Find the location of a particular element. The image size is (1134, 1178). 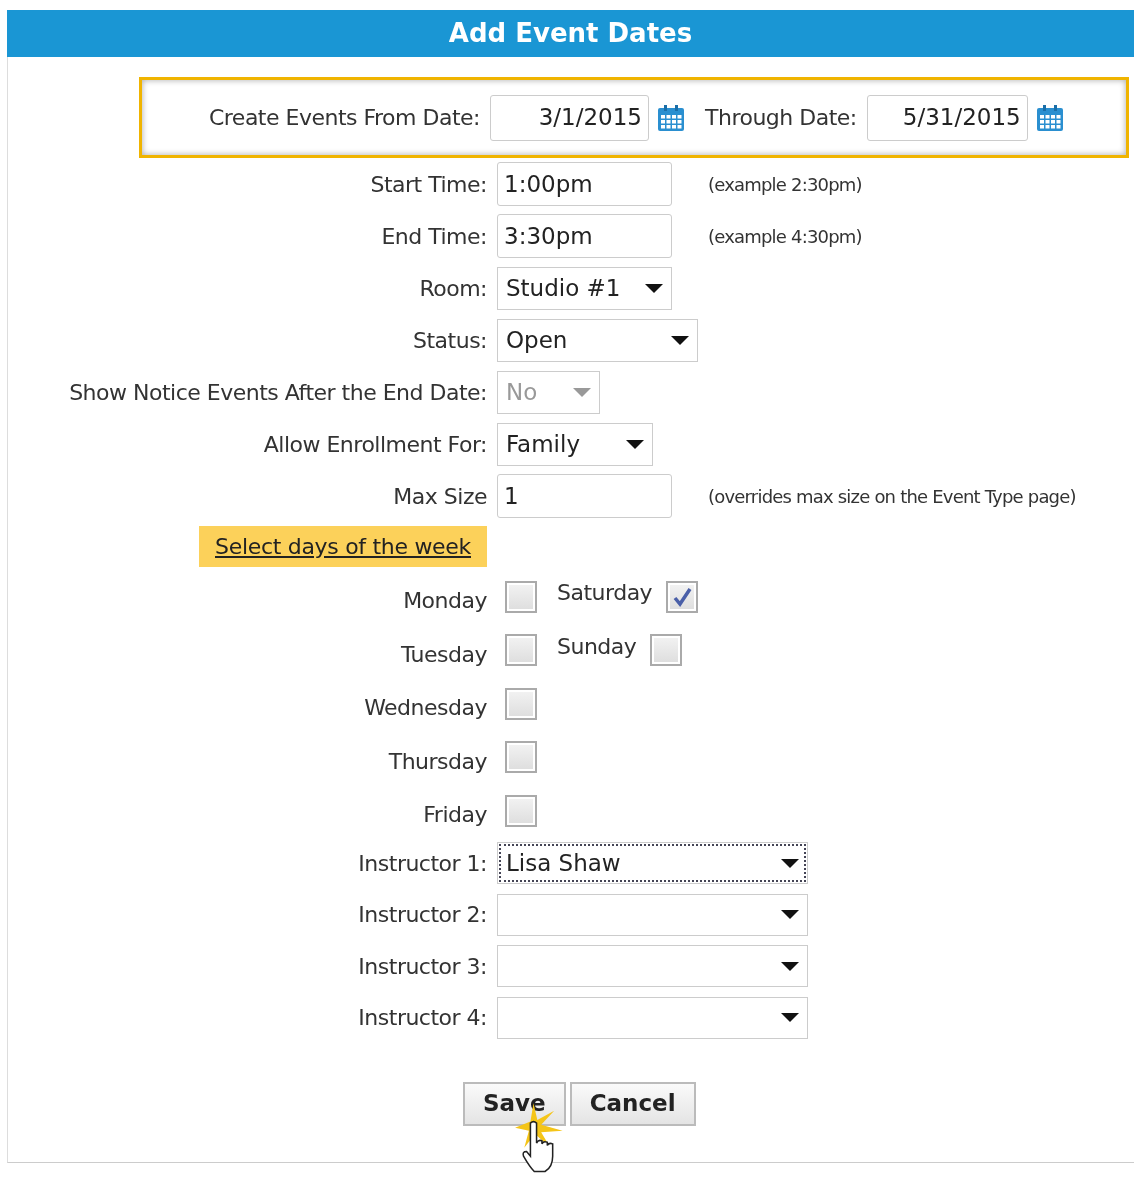

date-field: 3/1/2015 is located at coordinates (569, 117).